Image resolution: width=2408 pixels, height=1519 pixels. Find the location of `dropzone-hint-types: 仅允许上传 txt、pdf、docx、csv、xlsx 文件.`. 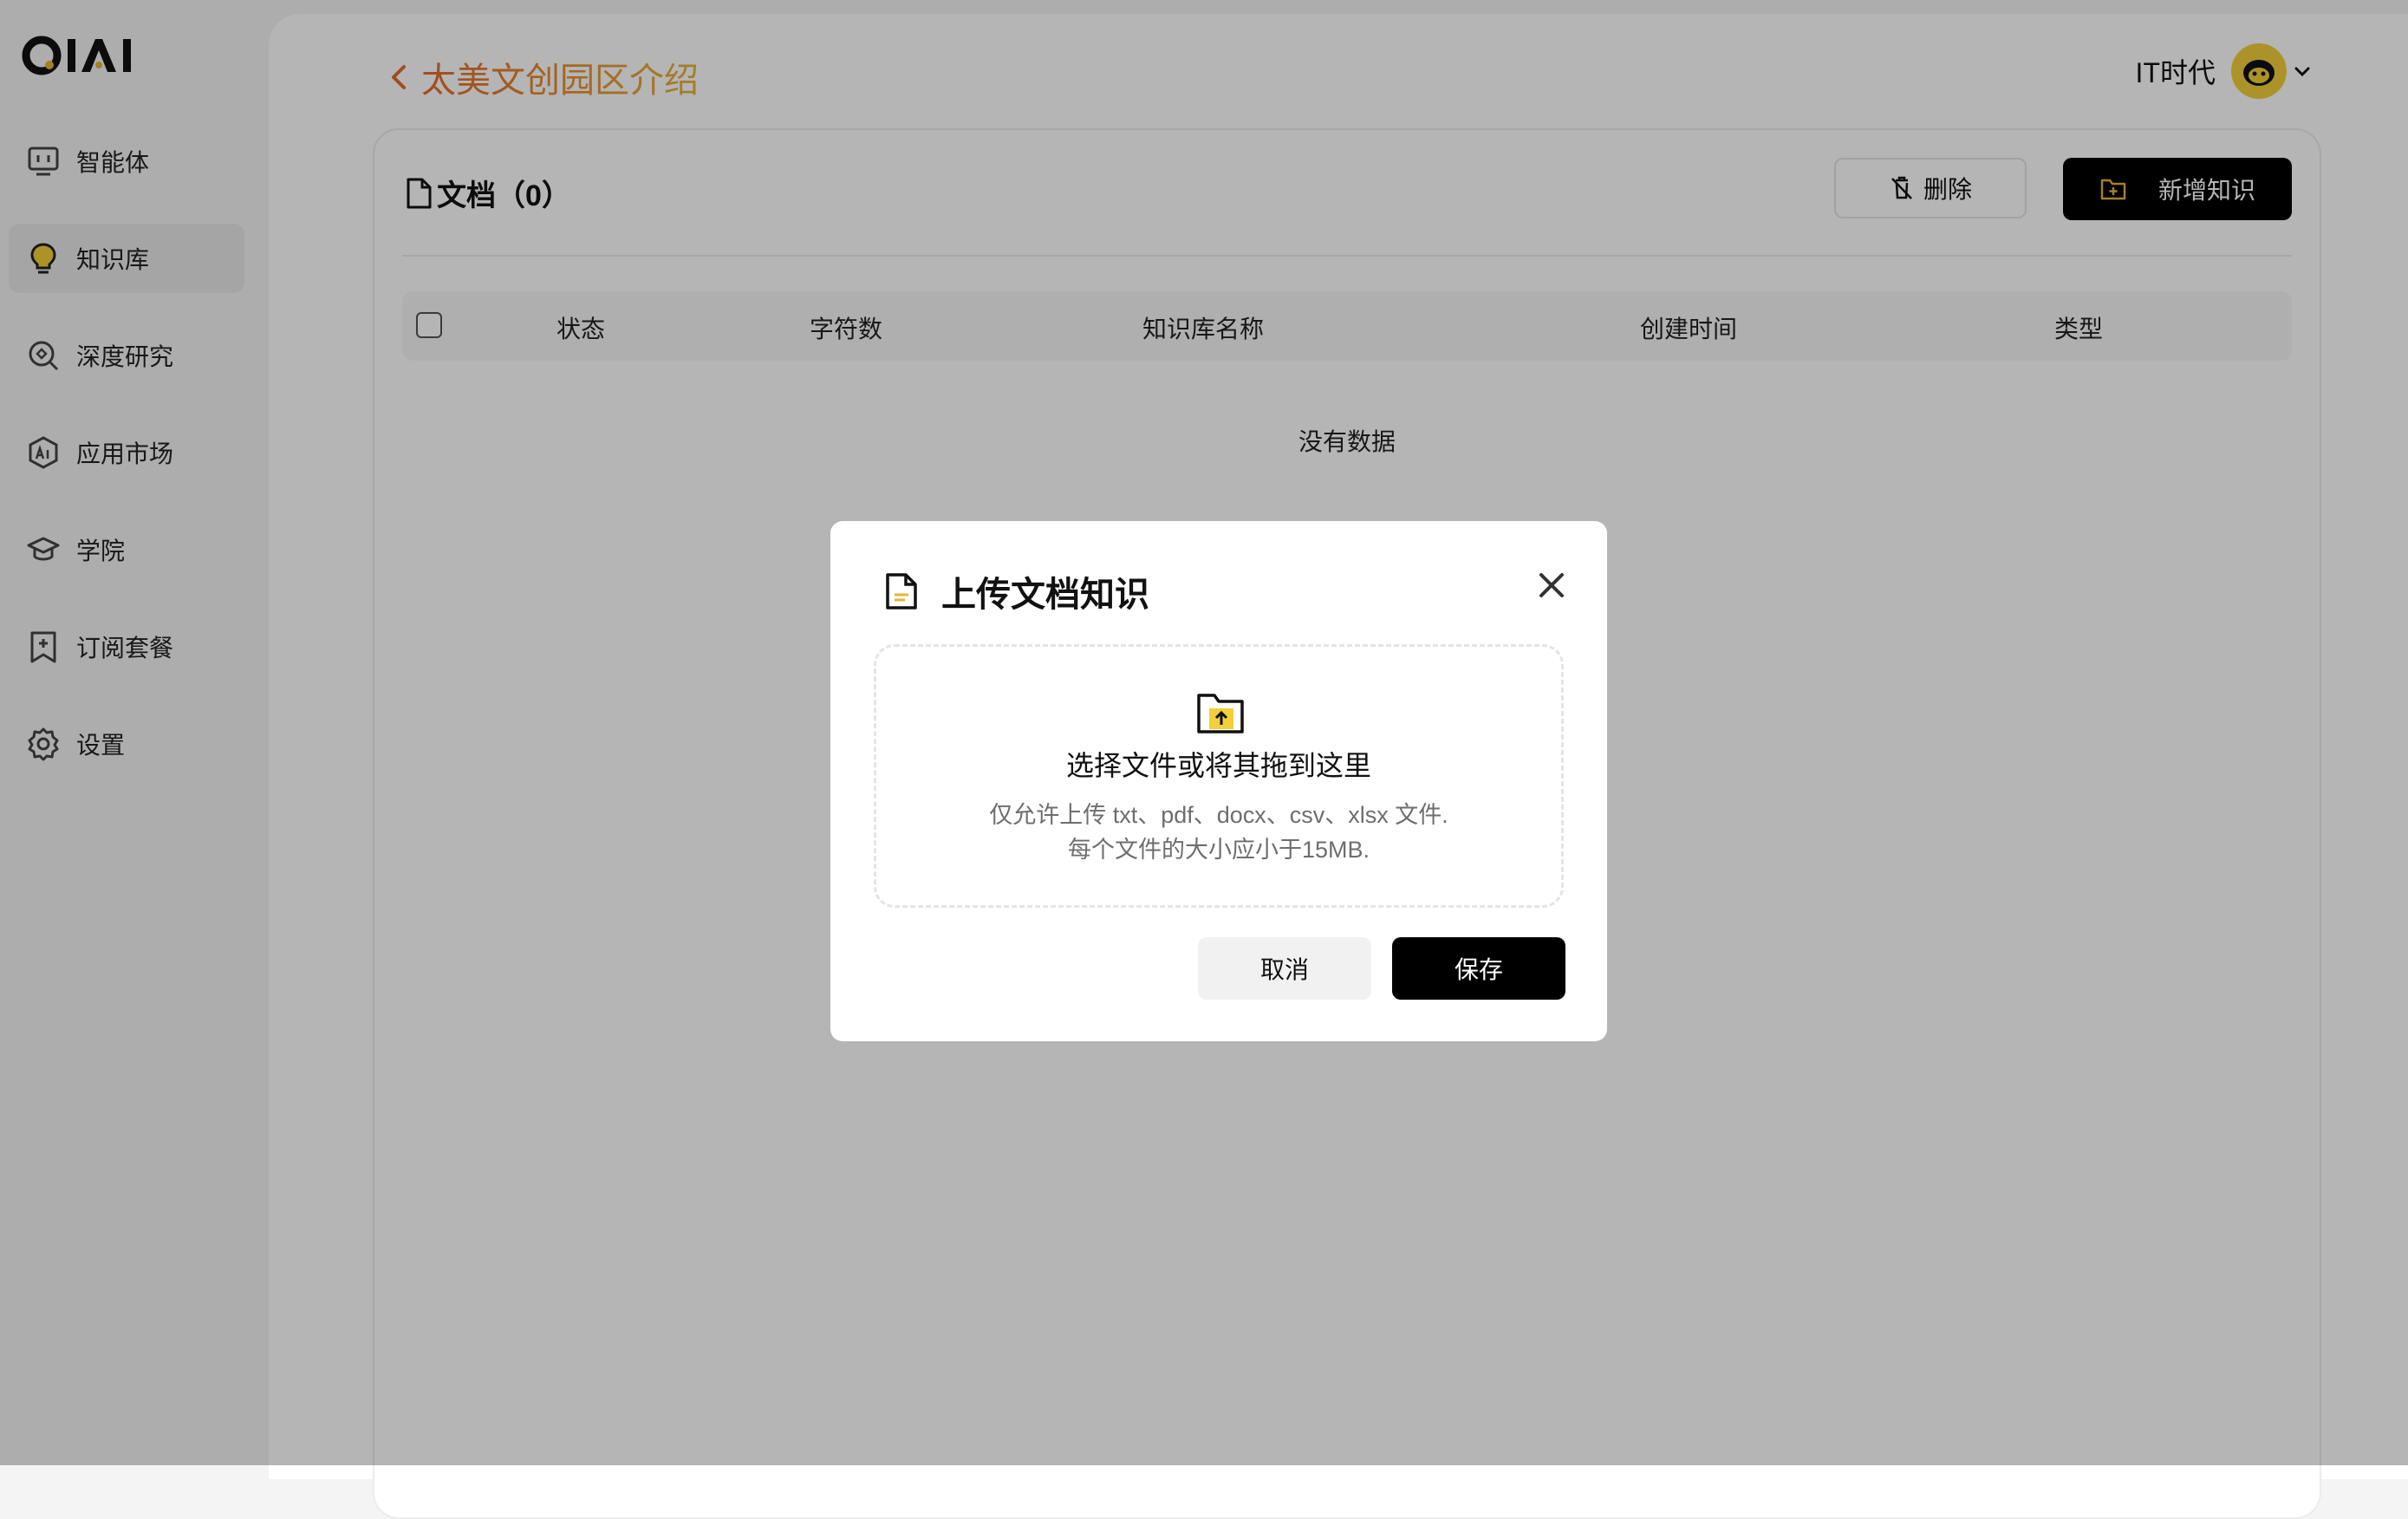

dropzone-hint-types: 仅允许上传 txt、pdf、docx、csv、xlsx 文件. is located at coordinates (1218, 815).